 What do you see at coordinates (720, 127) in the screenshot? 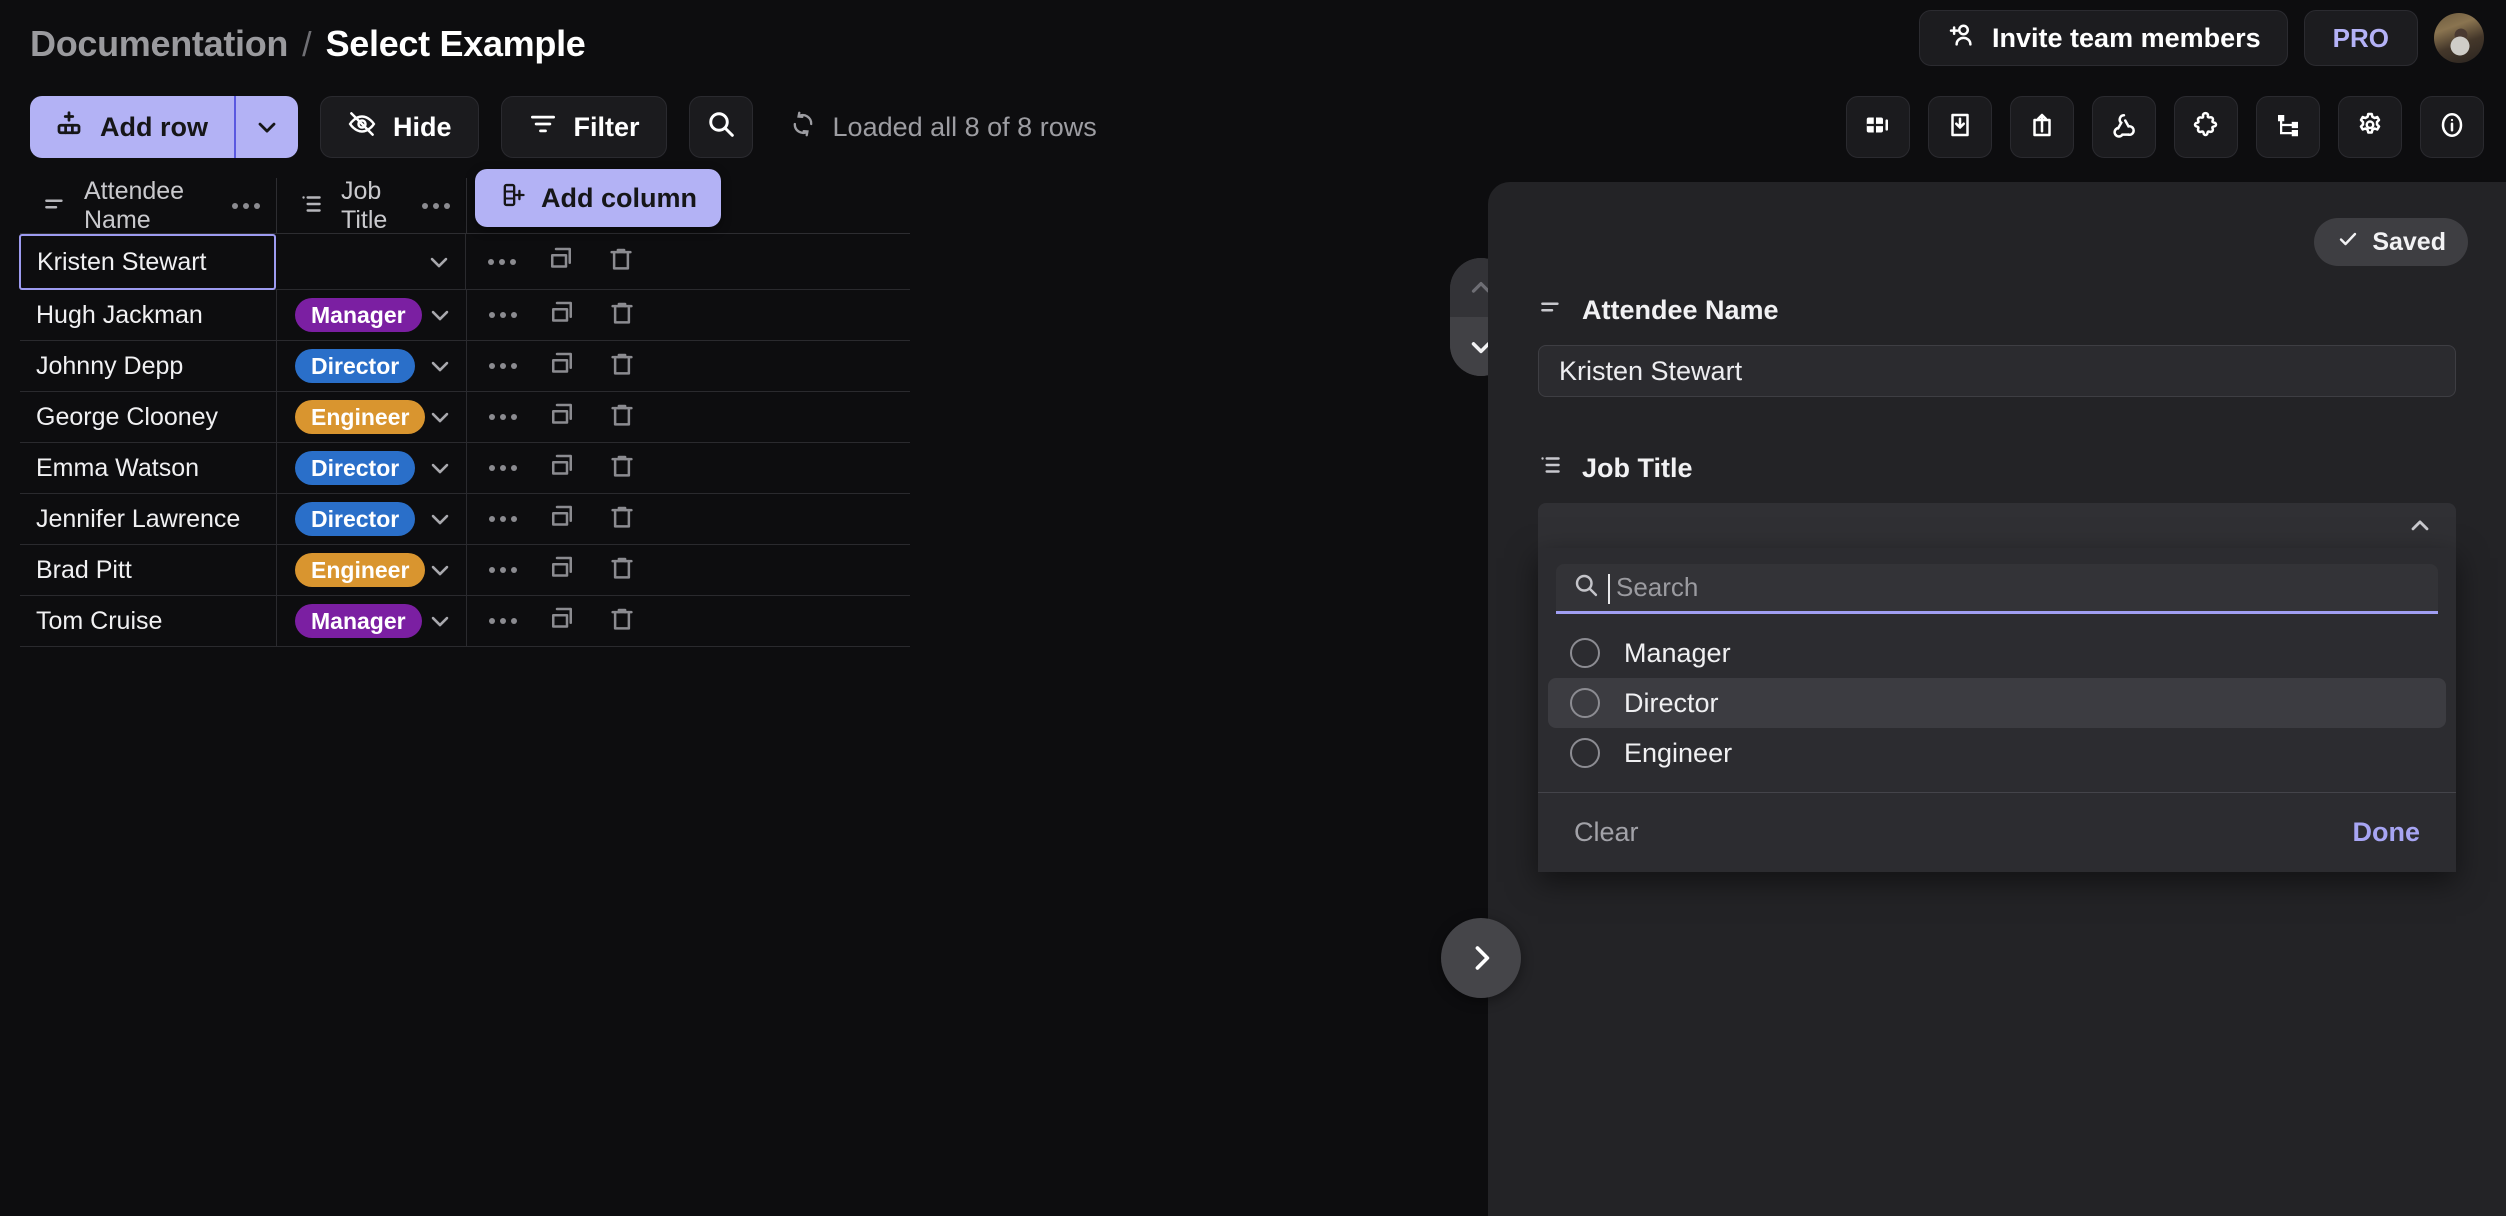
I see `search-button` at bounding box center [720, 127].